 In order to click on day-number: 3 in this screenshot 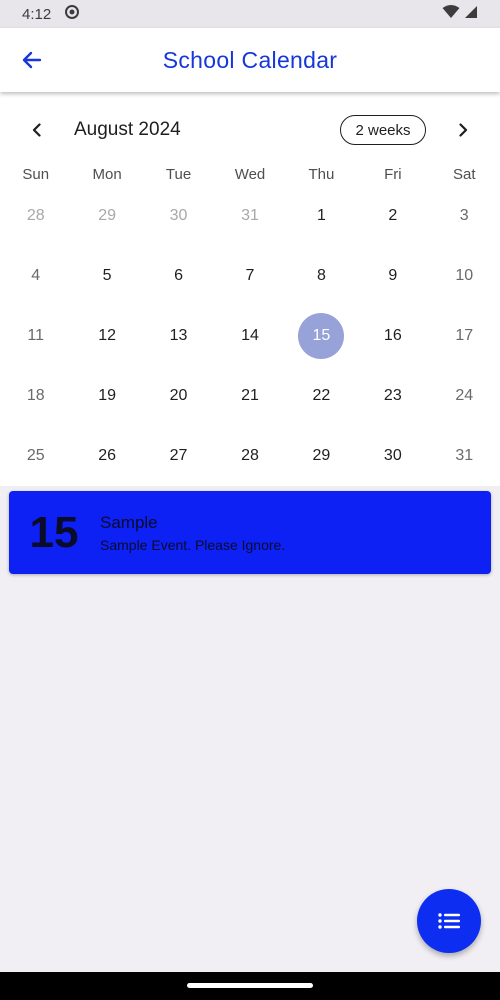, I will do `click(464, 215)`.